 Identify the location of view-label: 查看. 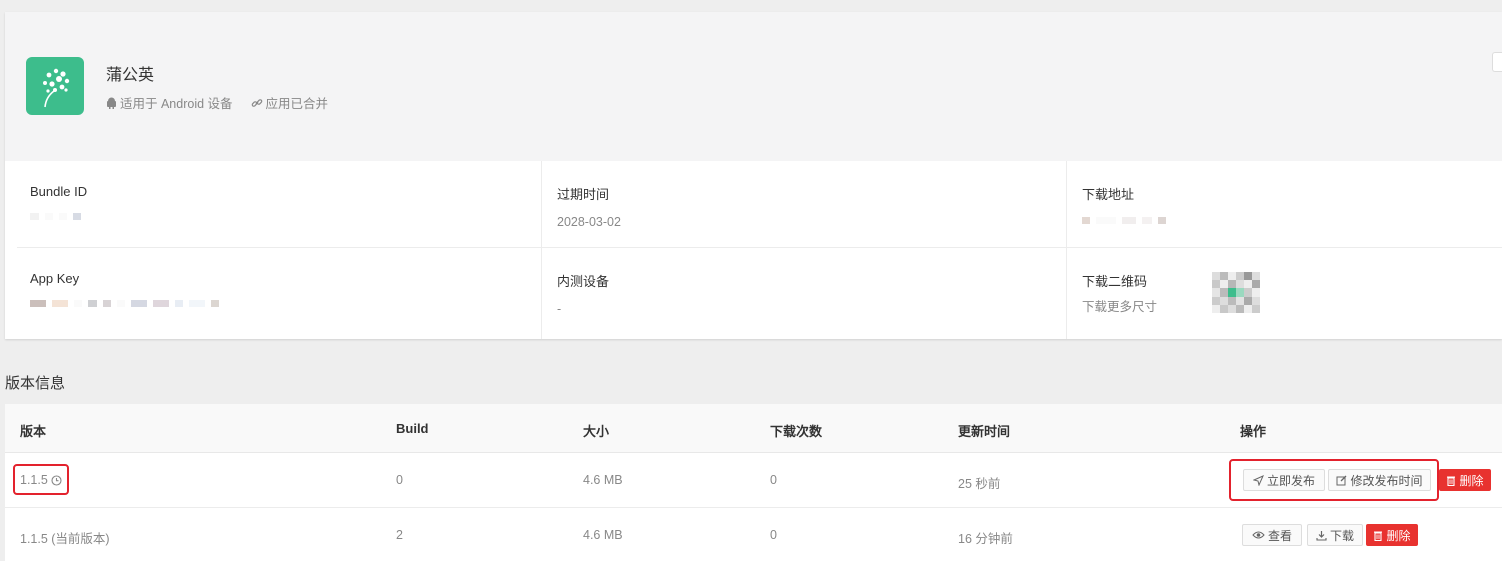
(1279, 535).